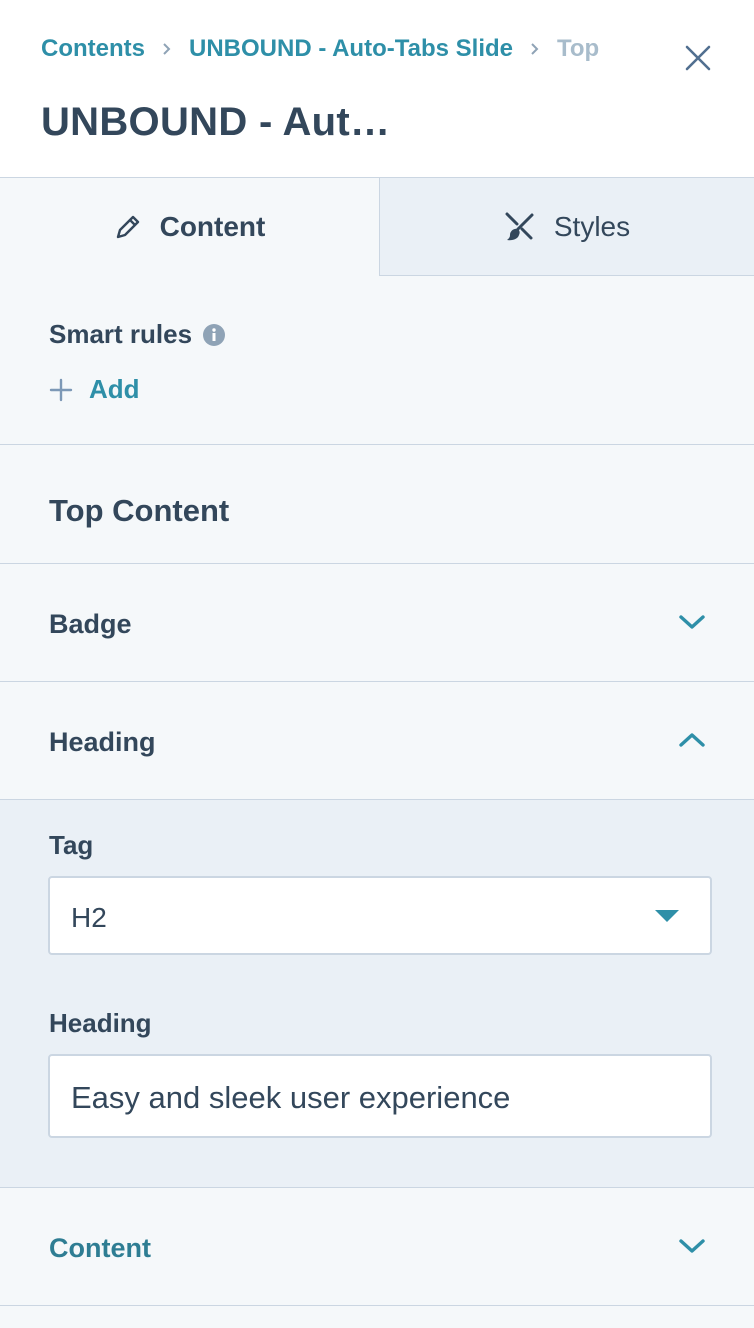 The height and width of the screenshot is (1328, 754). What do you see at coordinates (93, 49) in the screenshot?
I see `breadcrumb-contents-link: Contents` at bounding box center [93, 49].